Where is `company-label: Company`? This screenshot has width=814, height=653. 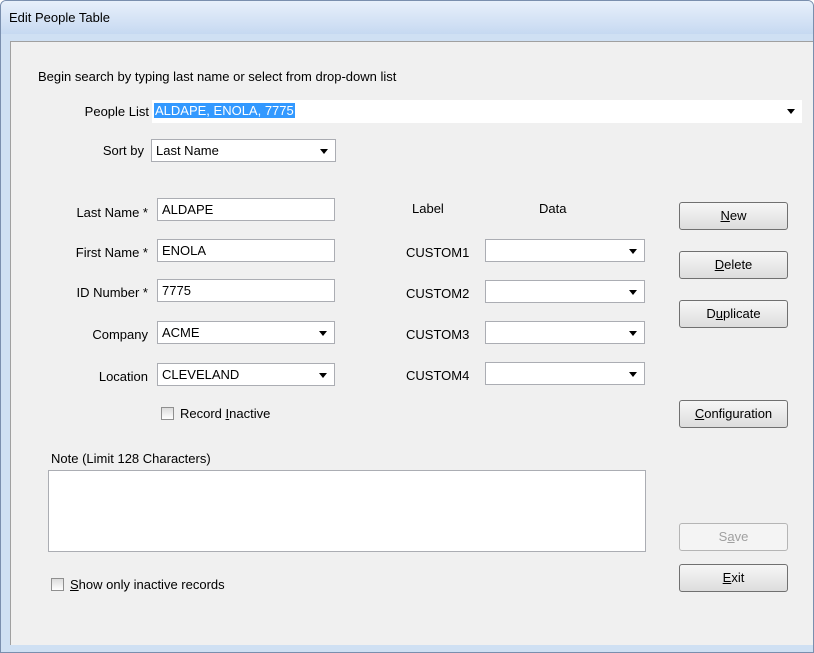
company-label: Company is located at coordinates (120, 334).